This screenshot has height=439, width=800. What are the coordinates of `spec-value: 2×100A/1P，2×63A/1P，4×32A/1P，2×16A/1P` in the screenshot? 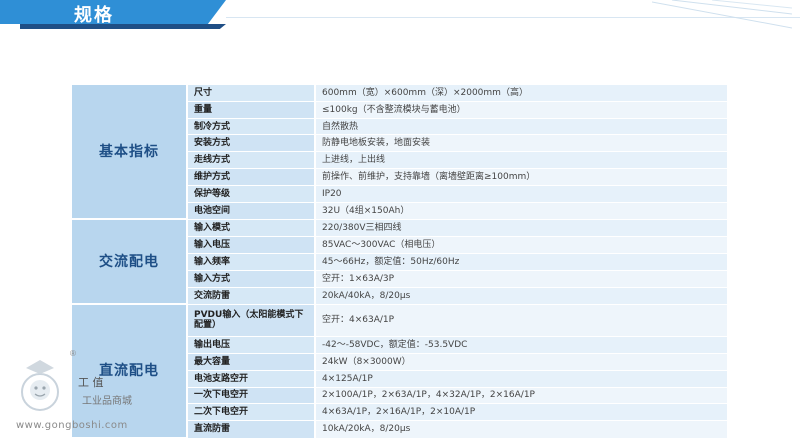 It's located at (520, 396).